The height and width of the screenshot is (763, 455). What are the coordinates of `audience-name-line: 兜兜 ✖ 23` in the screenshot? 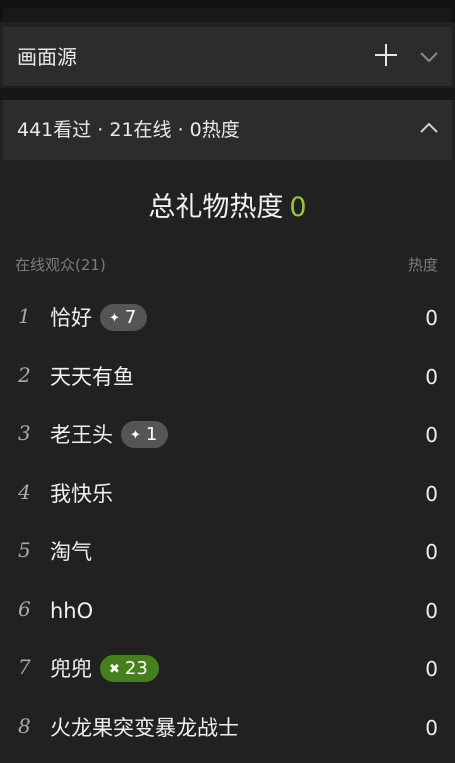 It's located at (104, 669).